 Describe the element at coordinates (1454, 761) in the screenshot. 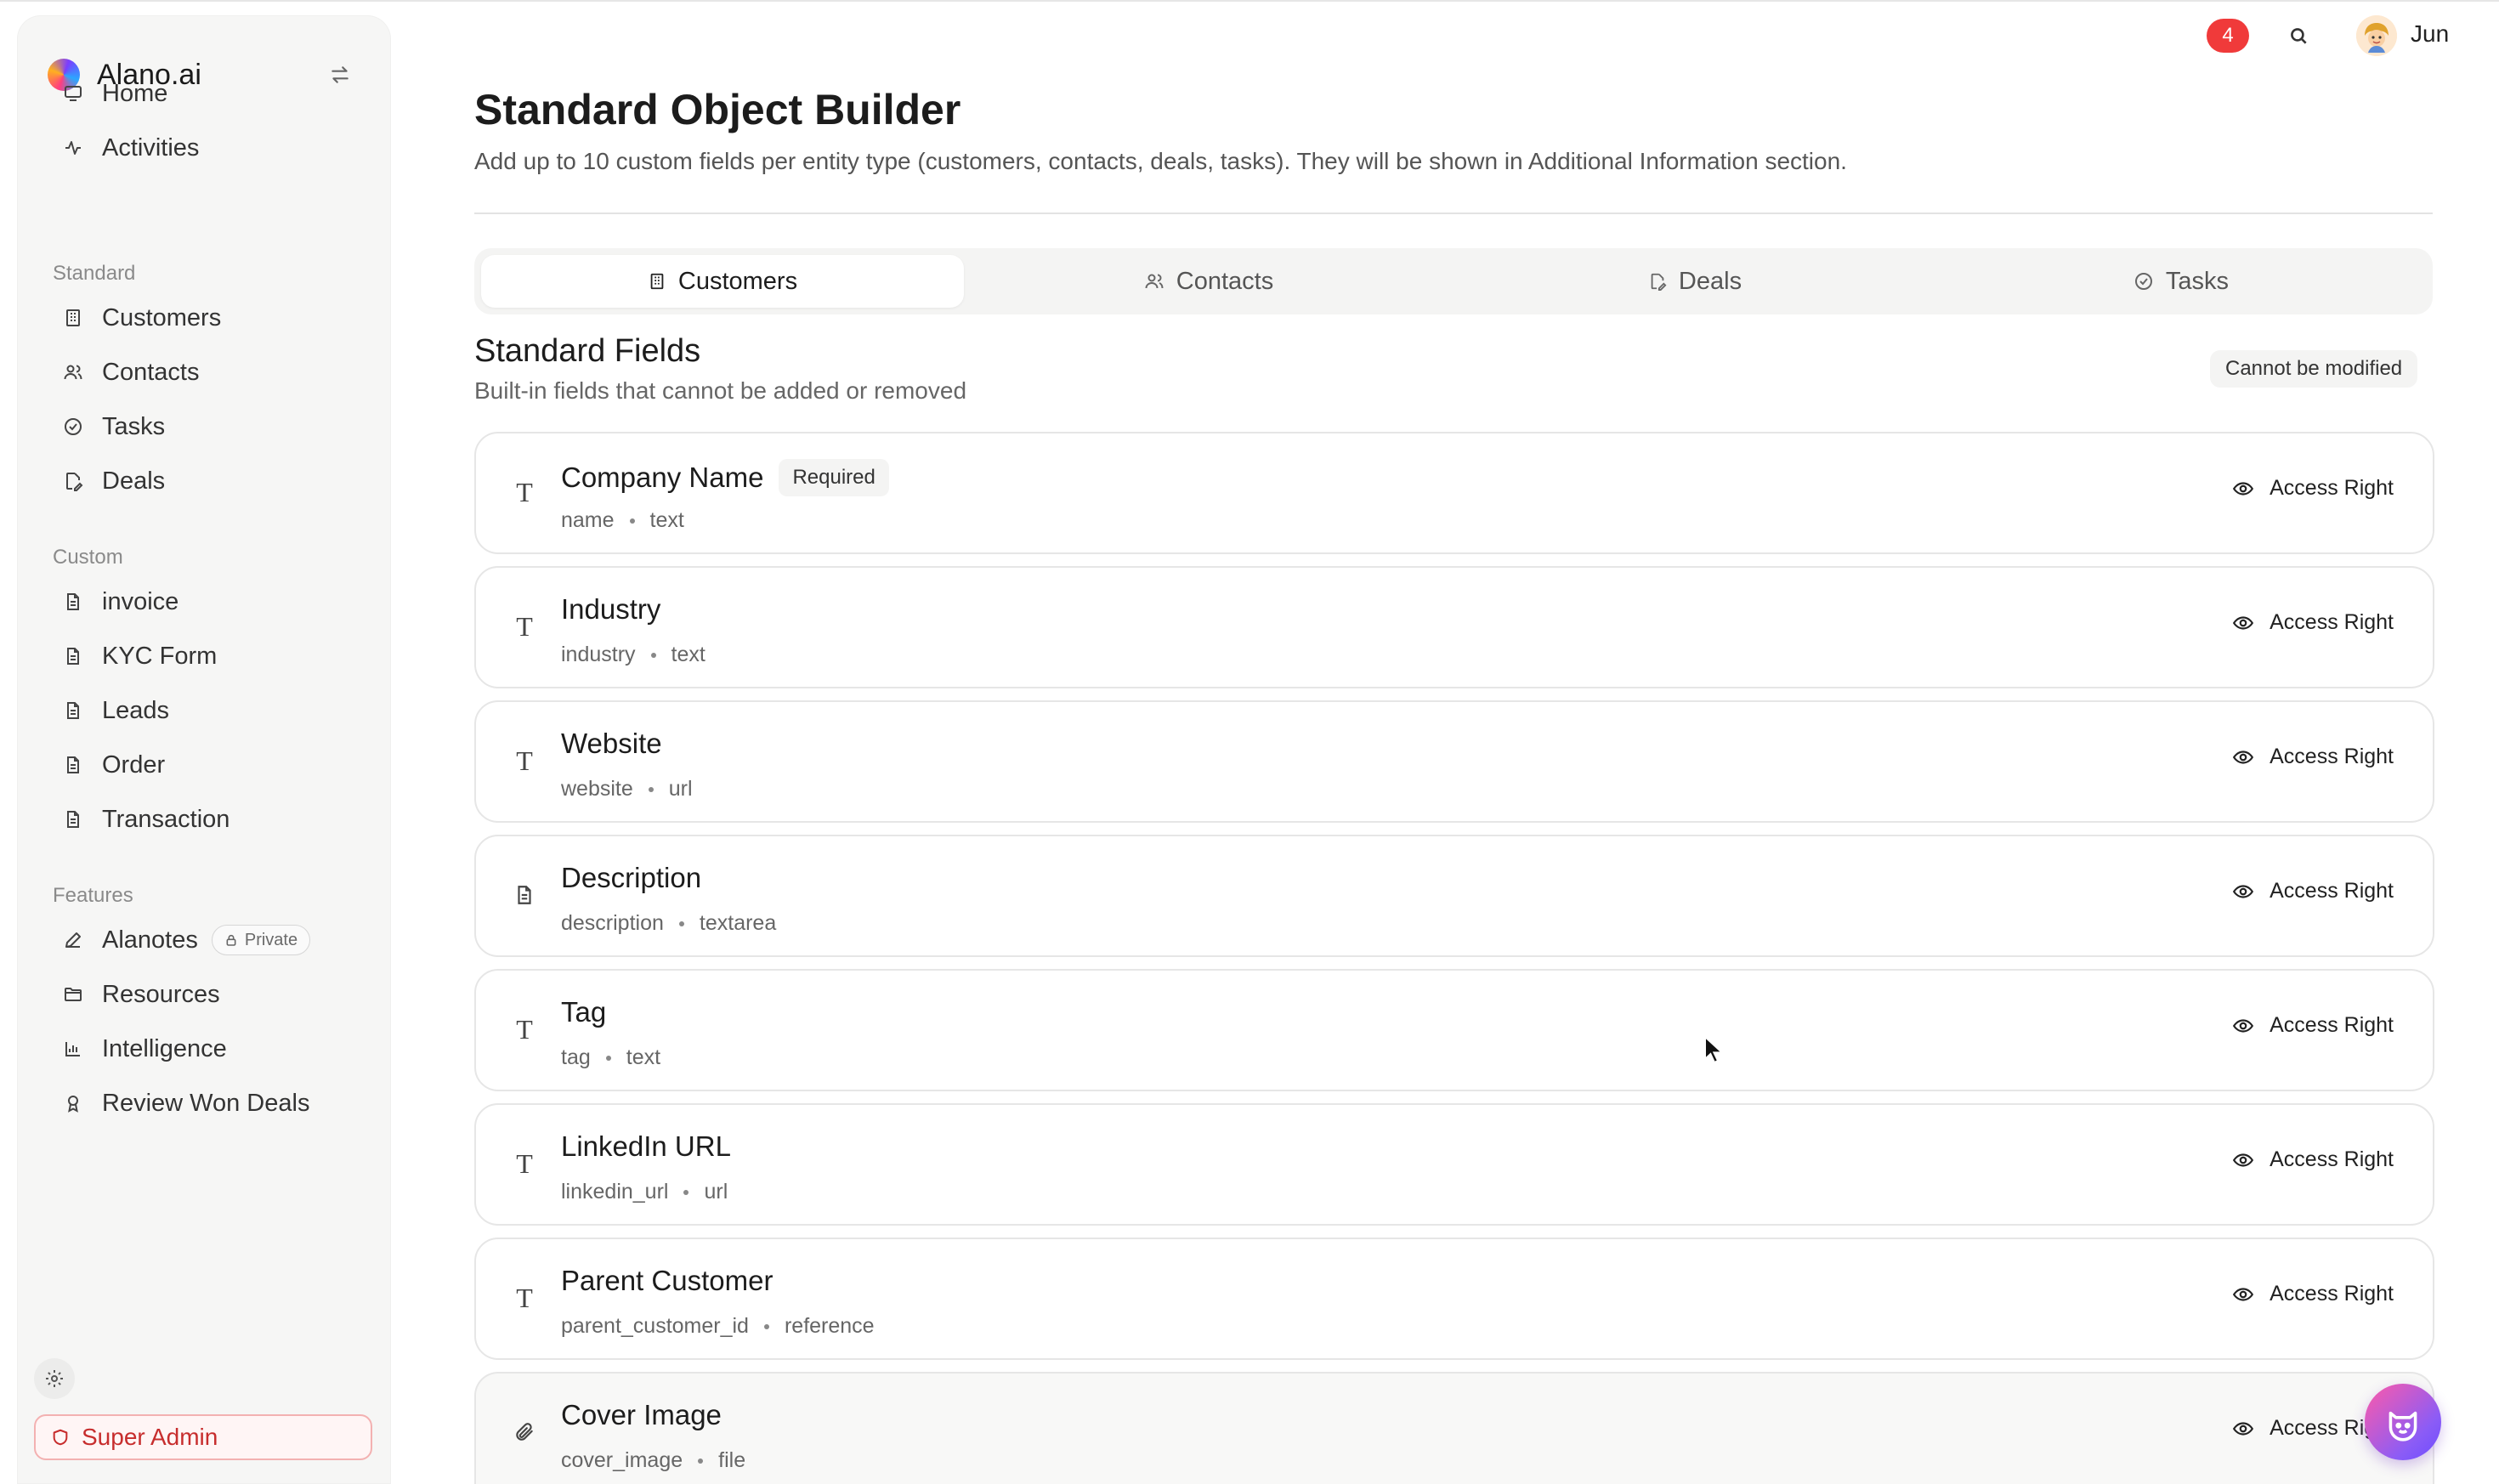

I see `field-card-website: T Website website url Access Right` at that location.